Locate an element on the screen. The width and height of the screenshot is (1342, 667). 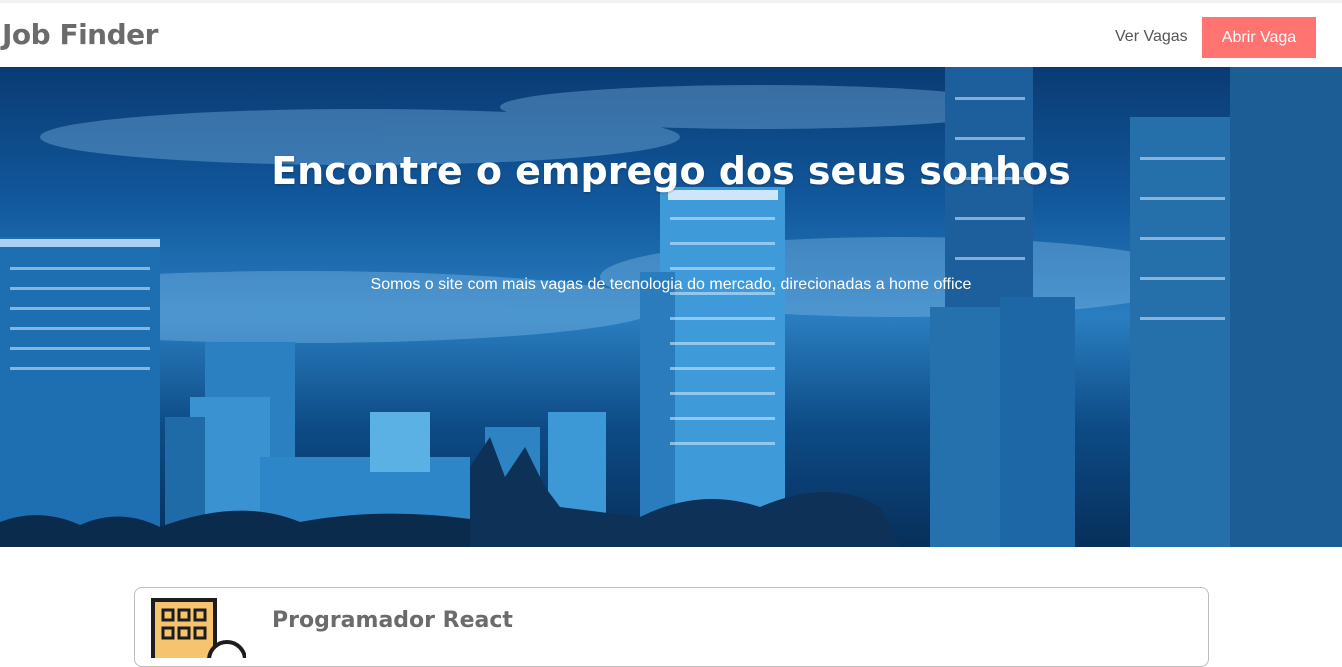
abrir-vaga-button: Abrir Vaga is located at coordinates (1259, 37).